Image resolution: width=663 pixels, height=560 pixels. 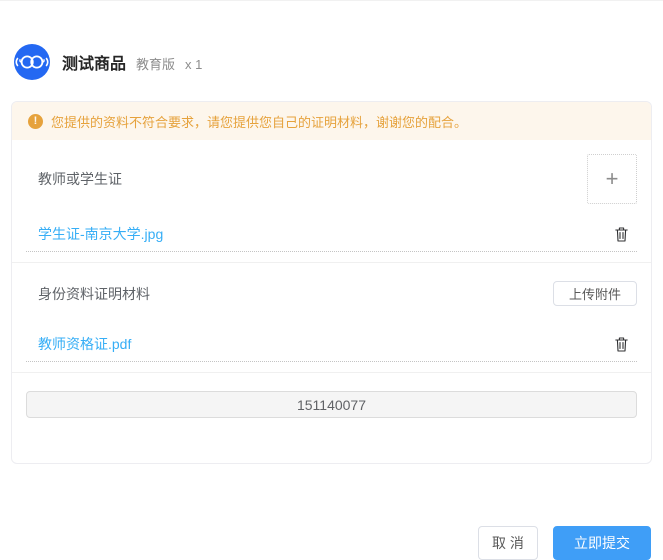 I want to click on file-link-student-id: 学生证-南京大学.jpg, so click(x=94, y=234).